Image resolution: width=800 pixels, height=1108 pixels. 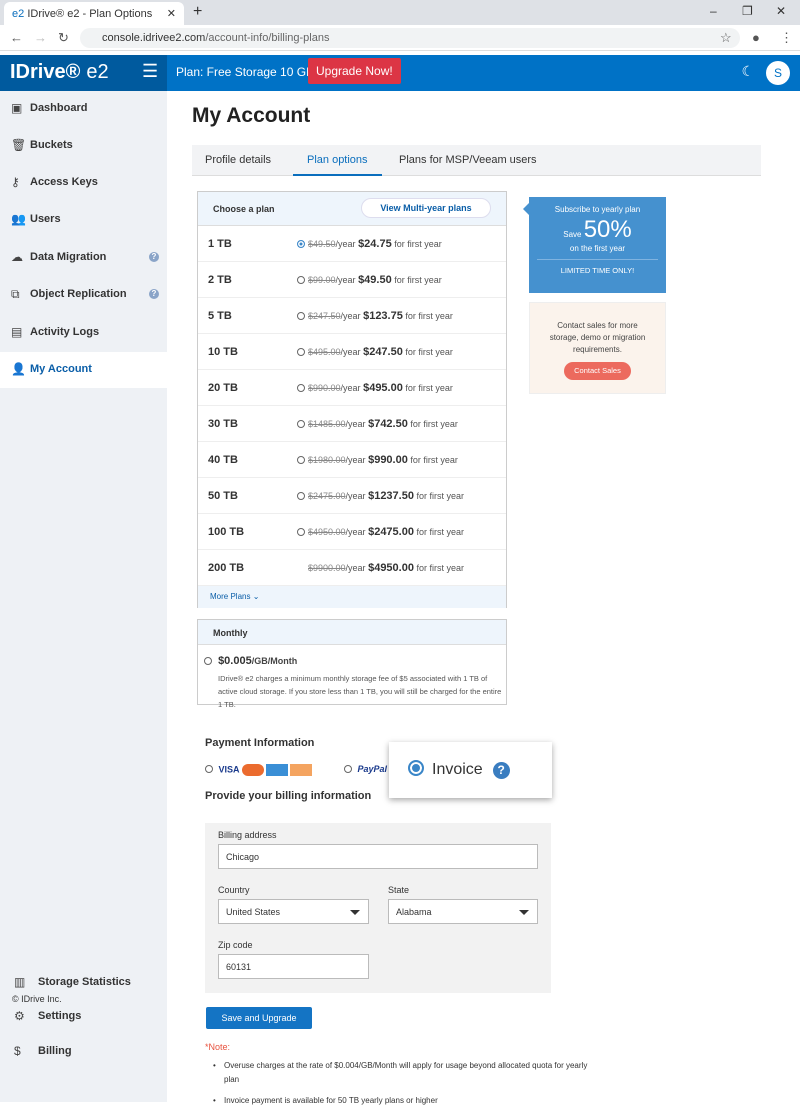 What do you see at coordinates (354, 71) in the screenshot?
I see `upgrade-now-button: Upgrade Now!` at bounding box center [354, 71].